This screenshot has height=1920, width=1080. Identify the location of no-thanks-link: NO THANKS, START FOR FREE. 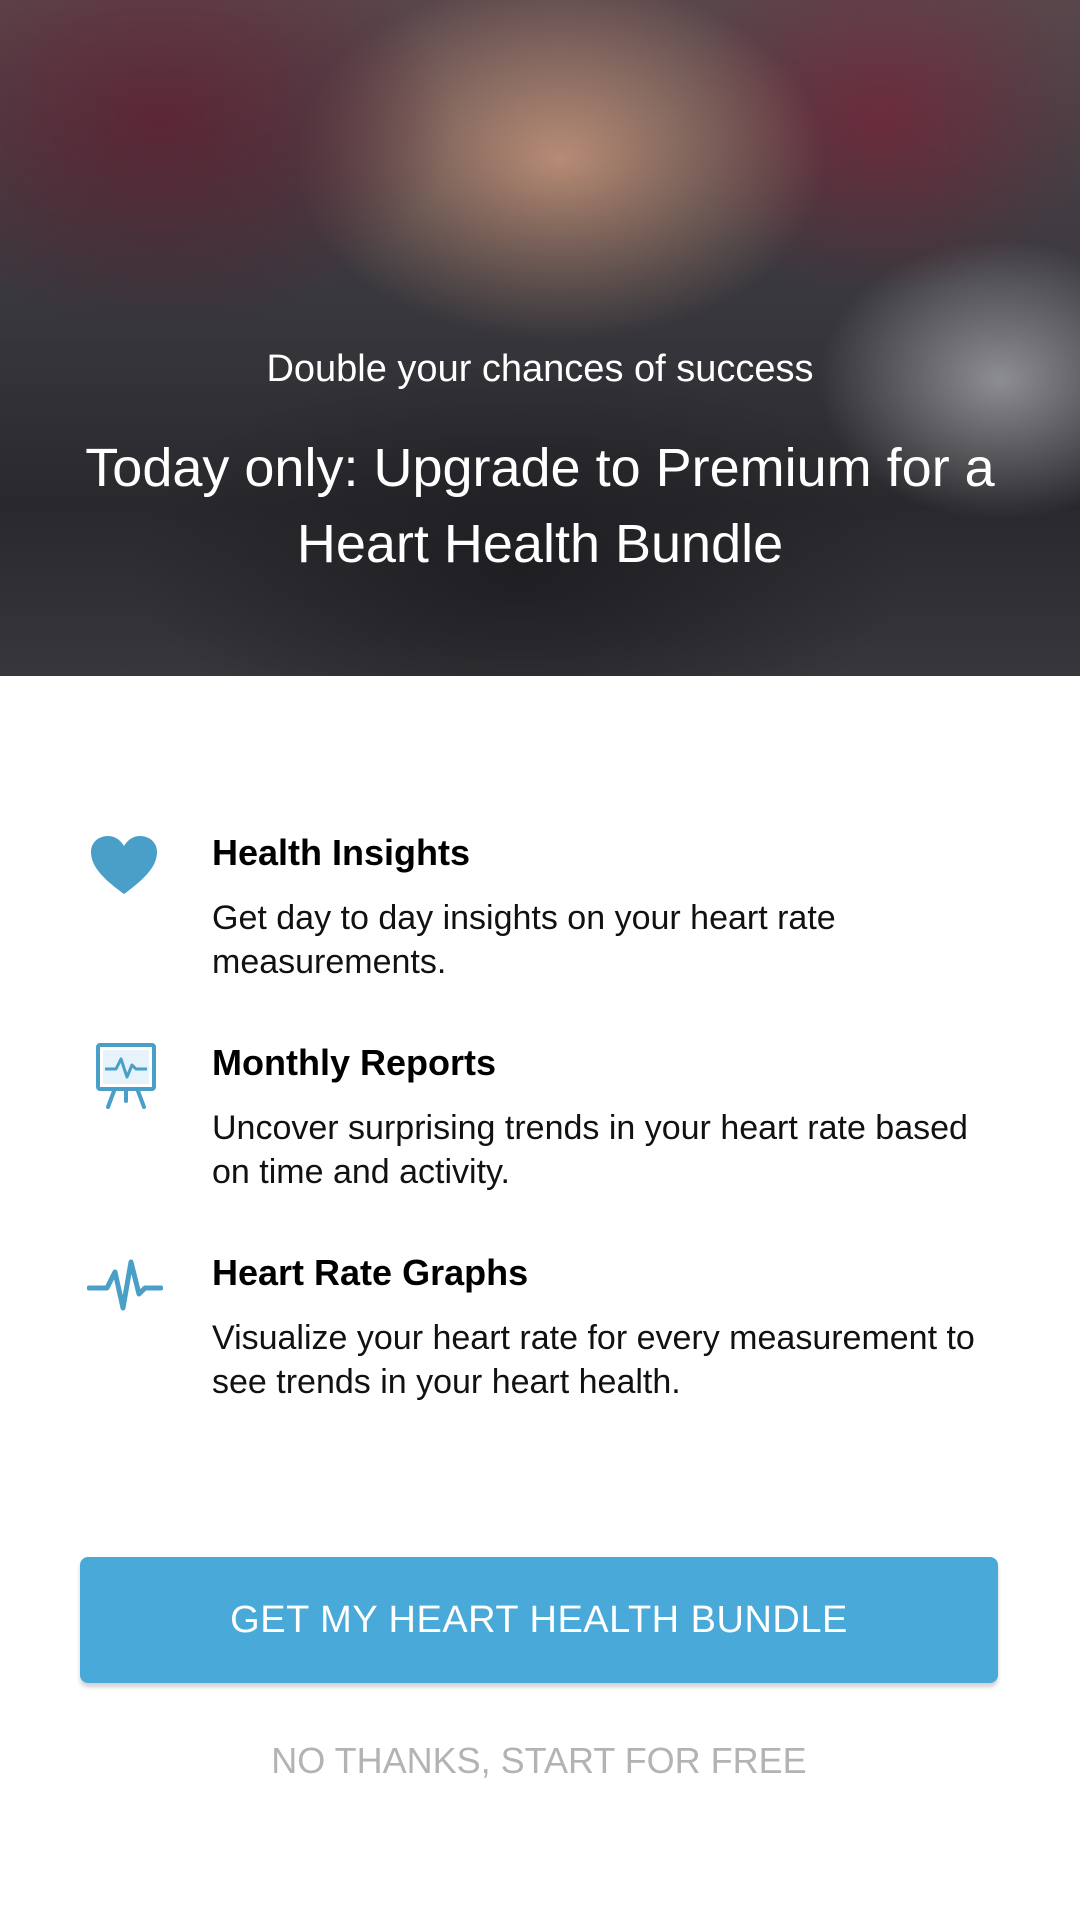
(538, 1761).